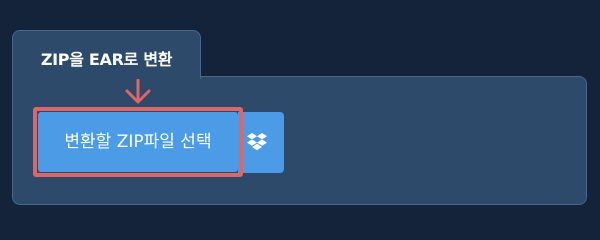  What do you see at coordinates (257, 142) in the screenshot?
I see `dropbox-icon` at bounding box center [257, 142].